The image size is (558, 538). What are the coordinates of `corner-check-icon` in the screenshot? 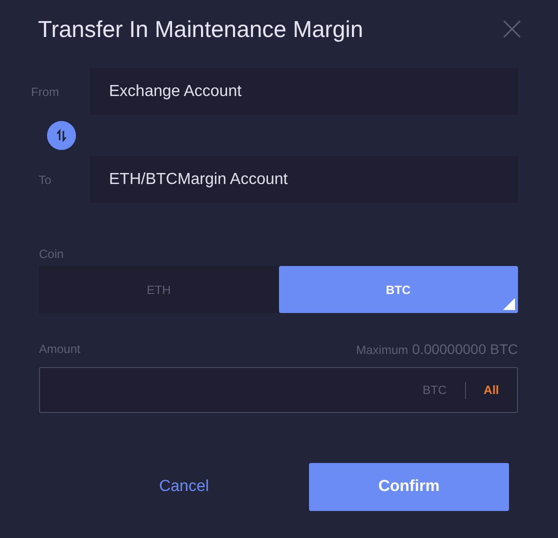 It's located at (509, 304).